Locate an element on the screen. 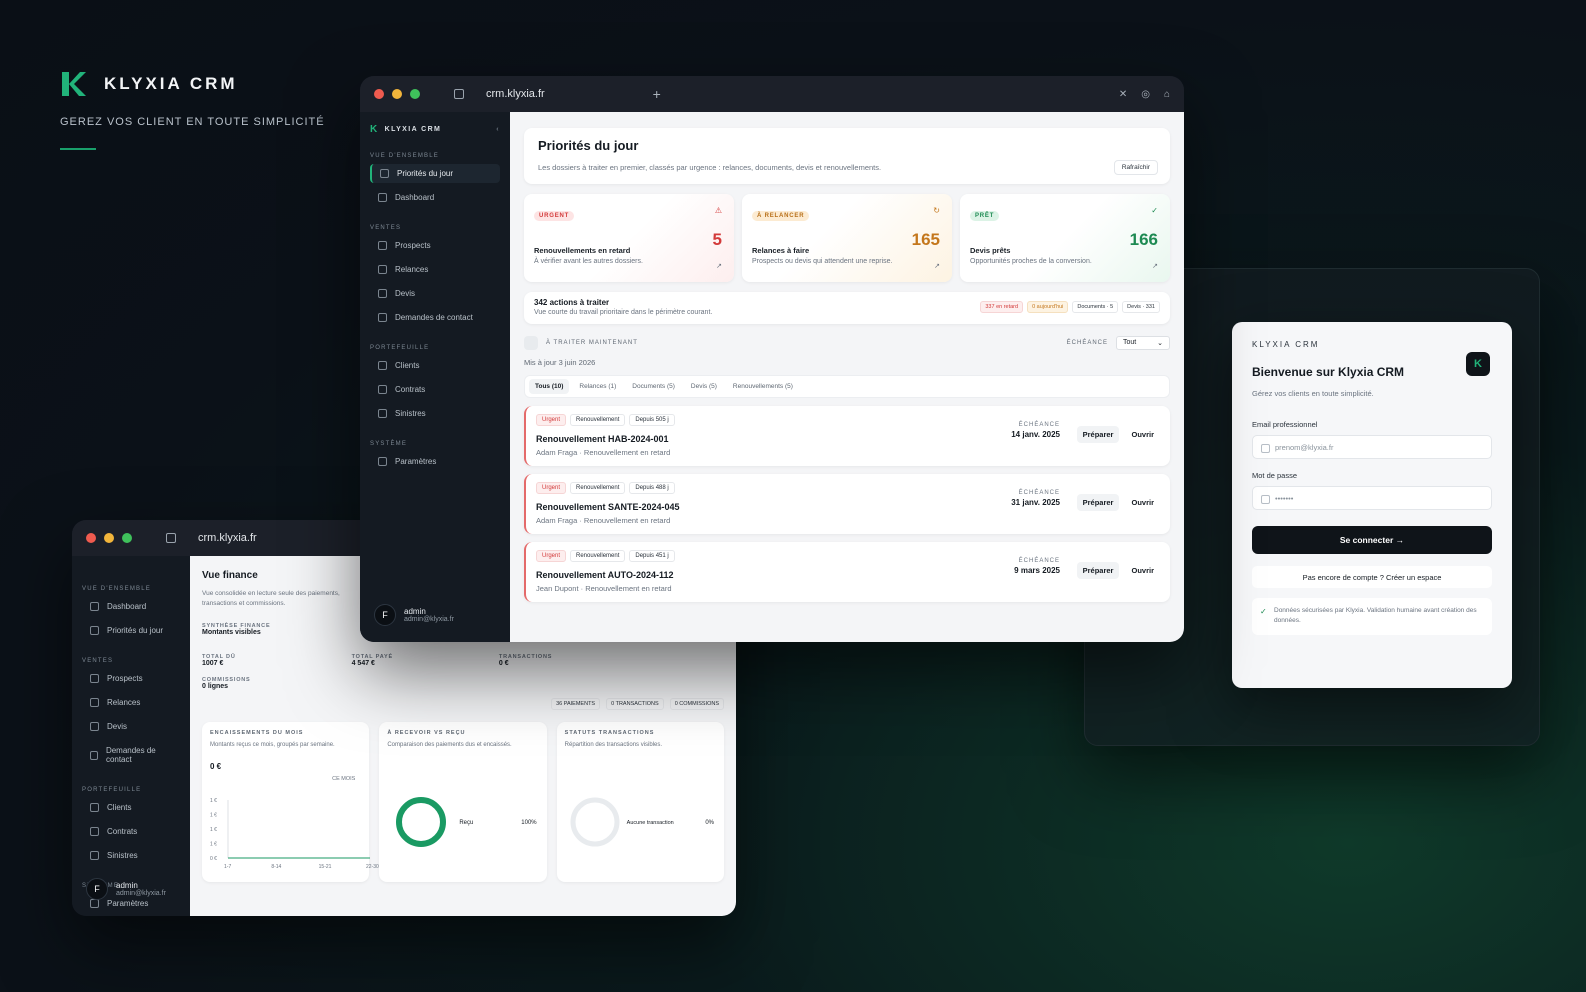 Image resolution: width=1586 pixels, height=992 pixels. chip-devis: Devis · 331 is located at coordinates (1141, 307).